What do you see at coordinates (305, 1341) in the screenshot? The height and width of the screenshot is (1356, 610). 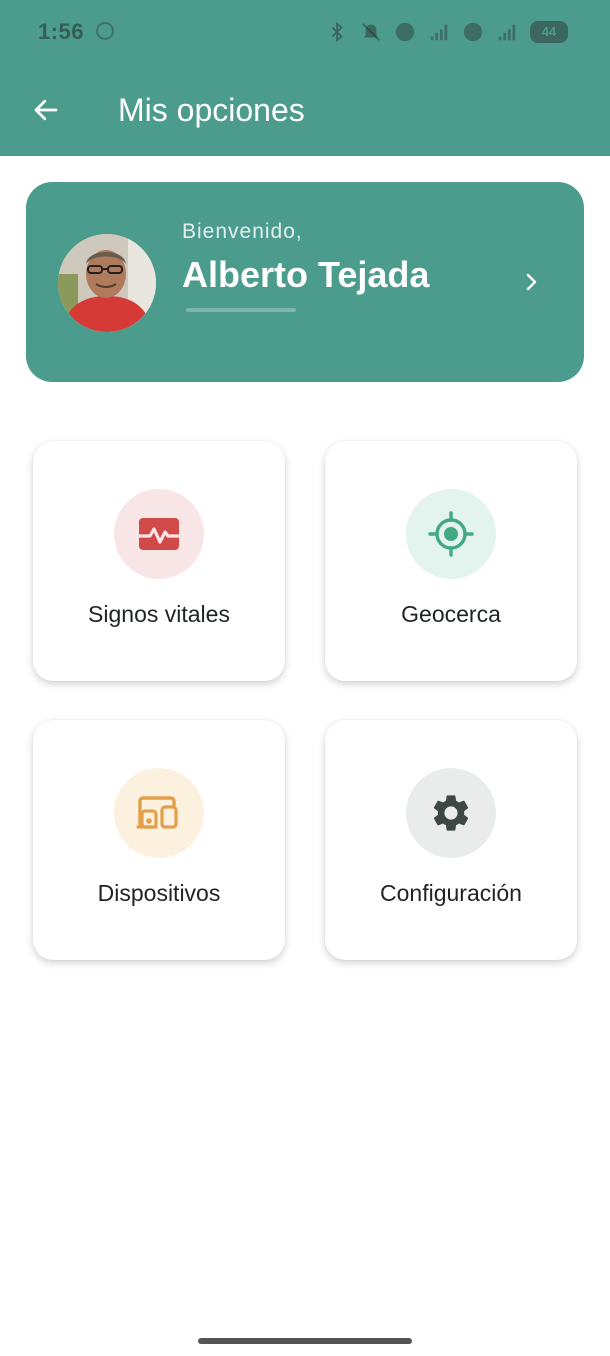 I see `home-indicator` at bounding box center [305, 1341].